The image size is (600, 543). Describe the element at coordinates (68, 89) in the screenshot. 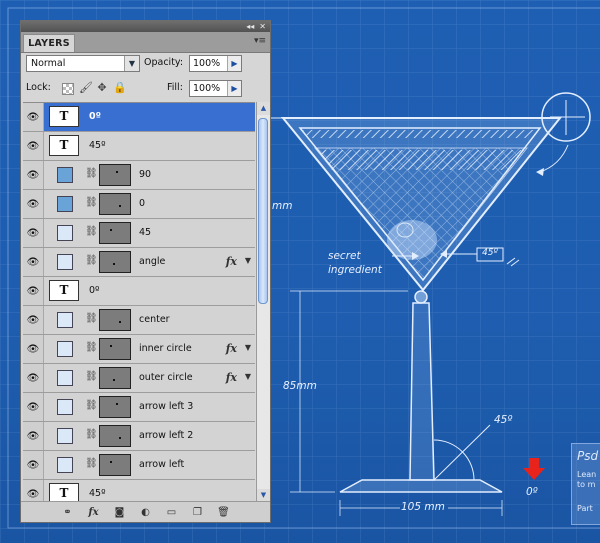

I see `lock-transparency-icon` at that location.